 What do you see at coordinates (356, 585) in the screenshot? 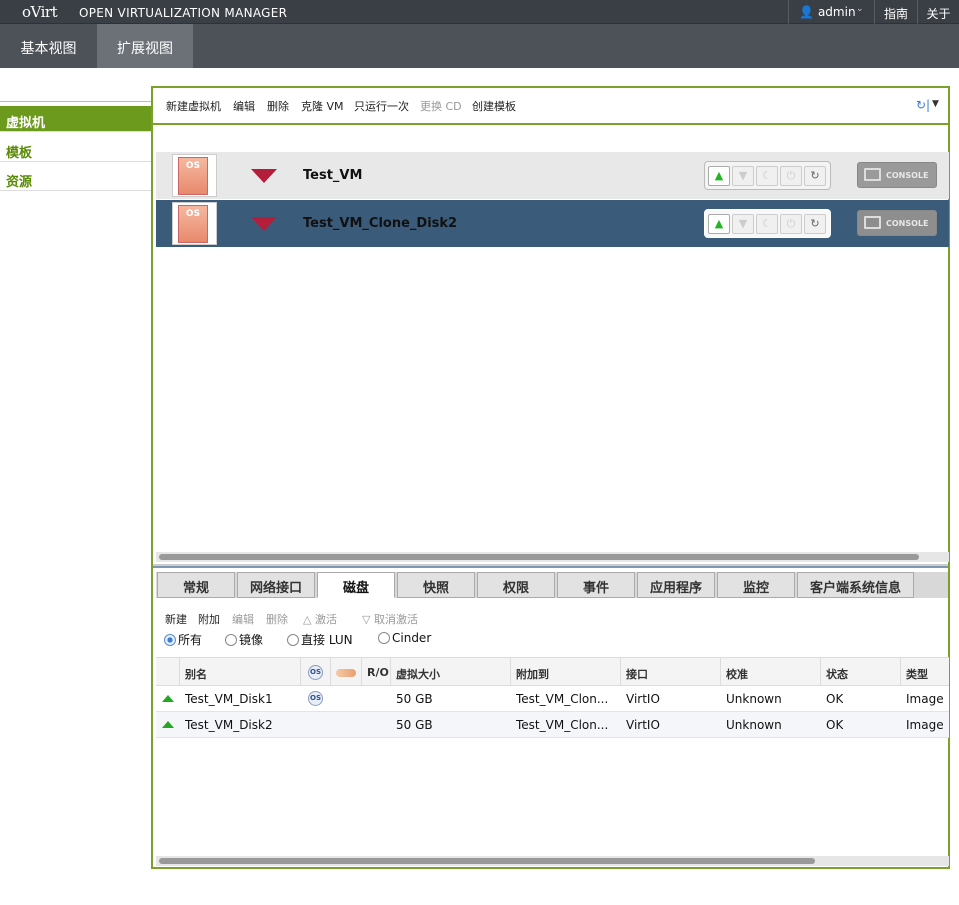
I see `tab-disks: 磁盘` at bounding box center [356, 585].